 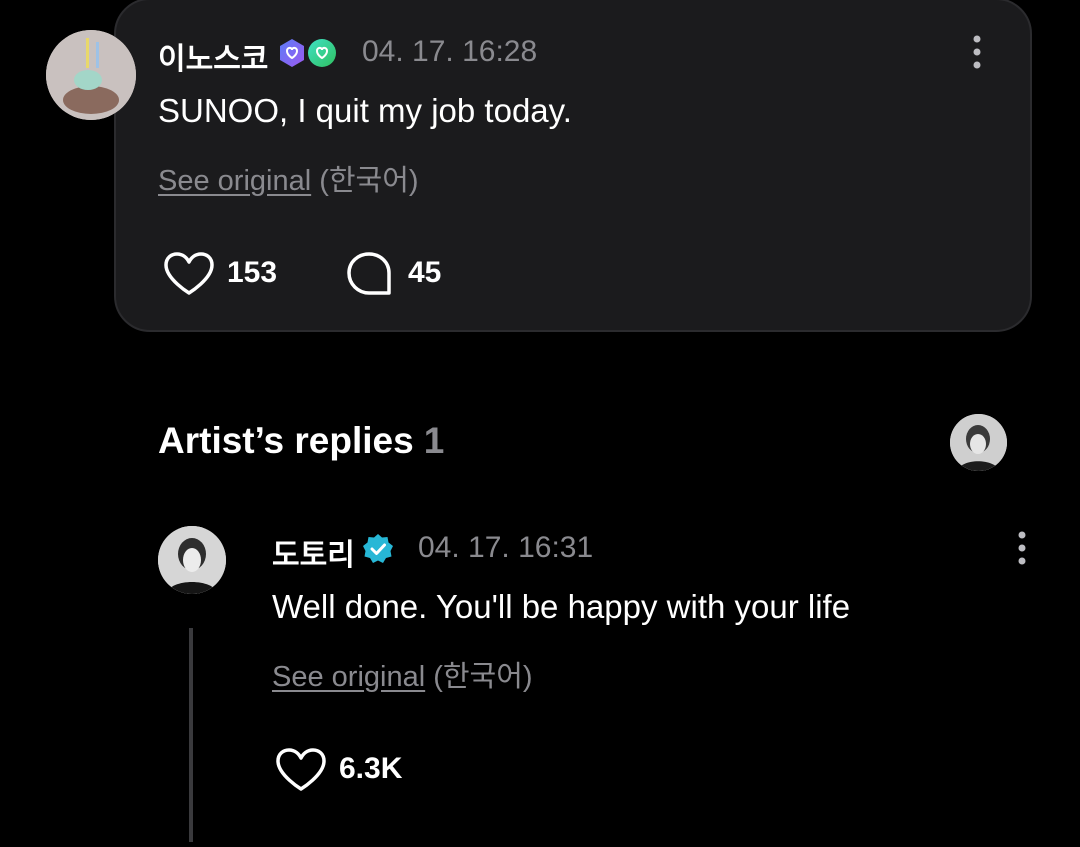 What do you see at coordinates (348, 677) in the screenshot?
I see `reply-see-original-link: See original` at bounding box center [348, 677].